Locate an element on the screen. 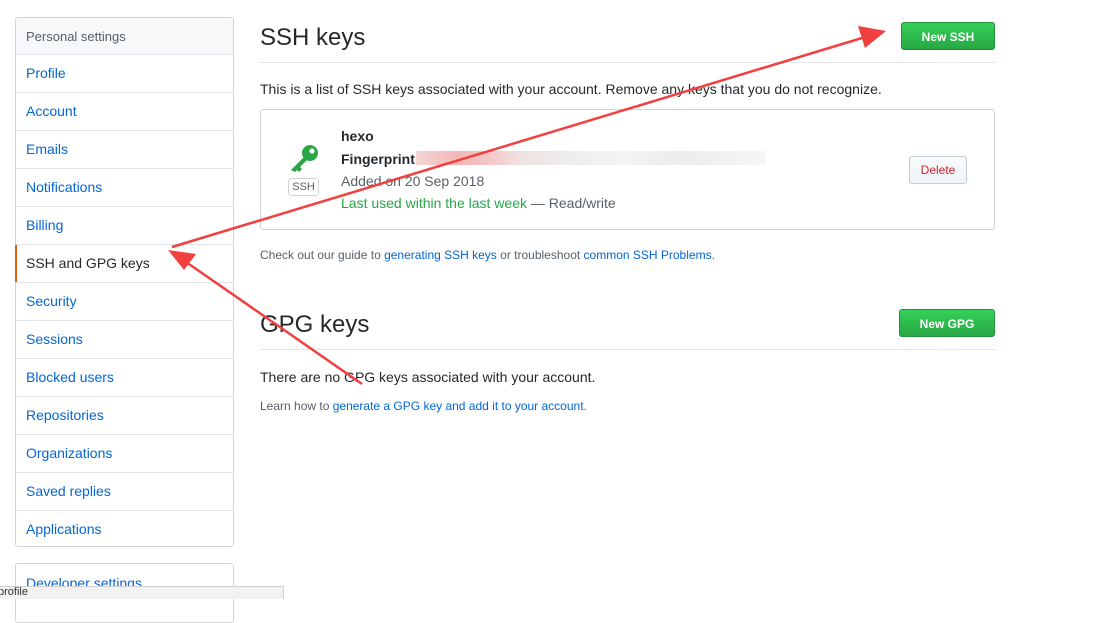  gpg-keys-title: GPG keys is located at coordinates (315, 324).